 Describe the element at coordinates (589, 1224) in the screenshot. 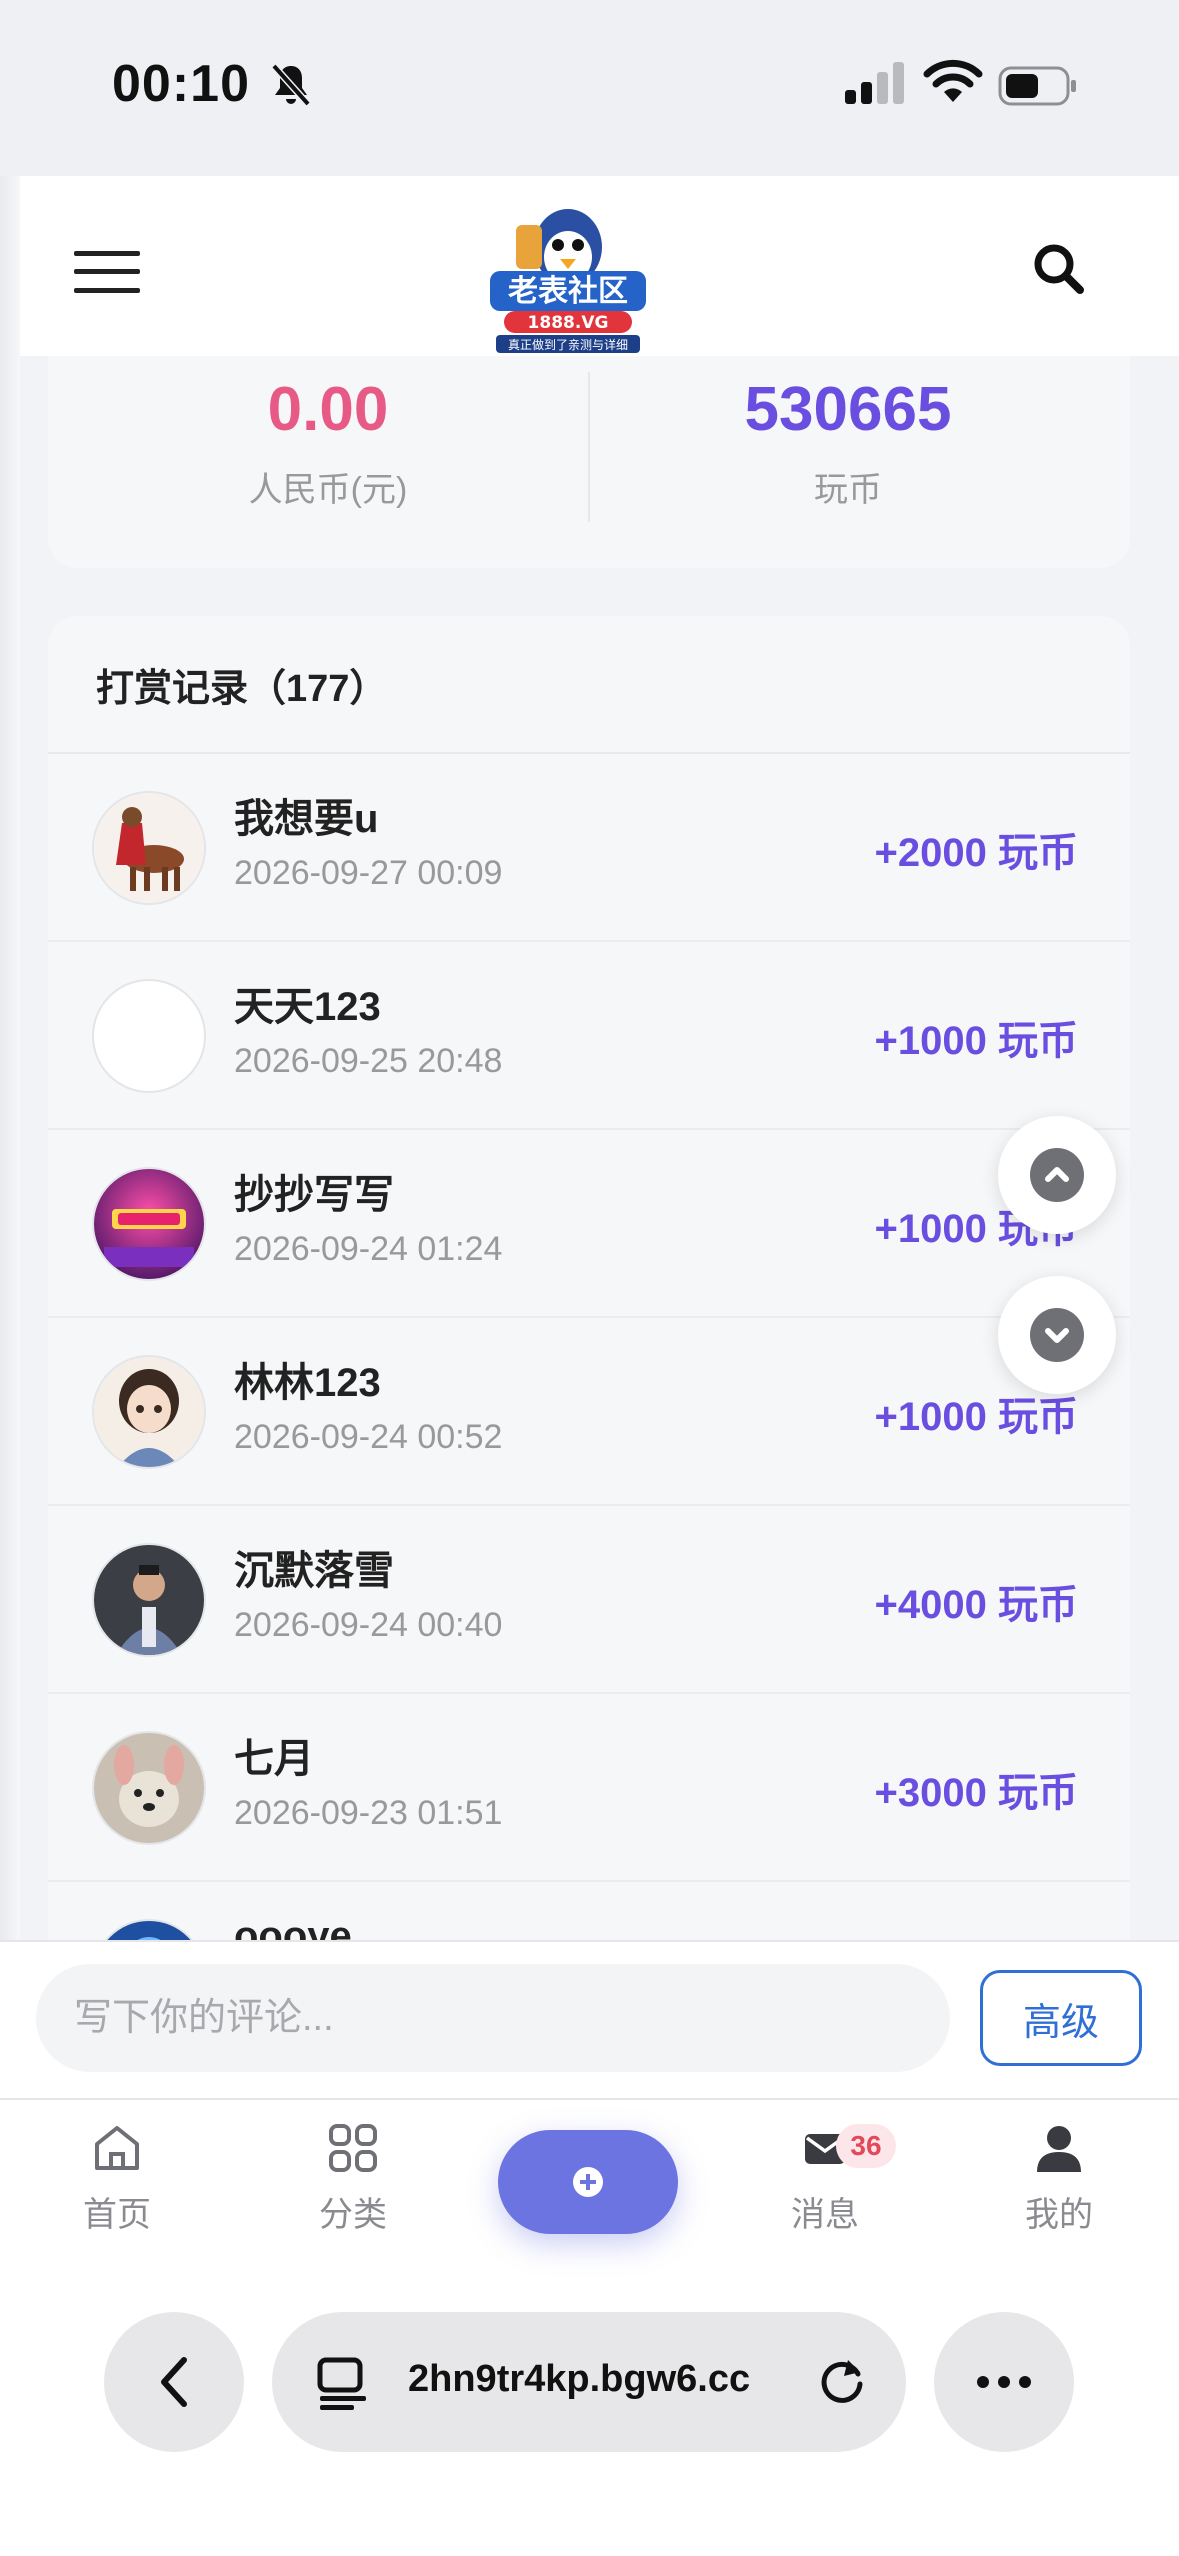

I see `reward-row: 抄抄写写 2026-09-24 01:24 +1000 玩币` at that location.